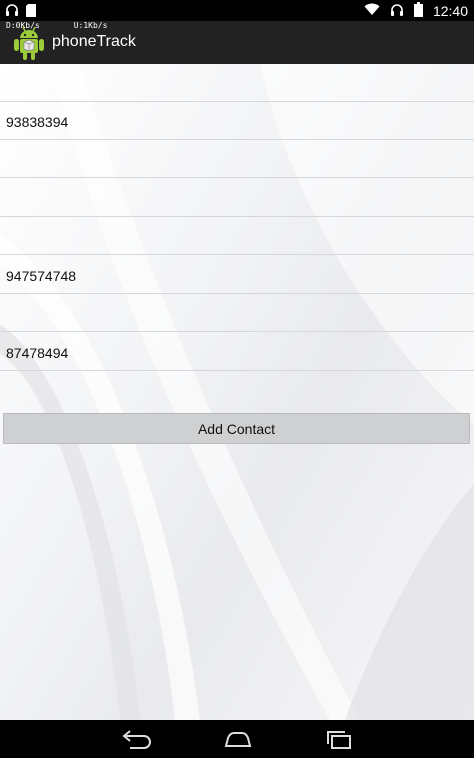 The width and height of the screenshot is (474, 758). Describe the element at coordinates (29, 43) in the screenshot. I see `android-robot-icon` at that location.